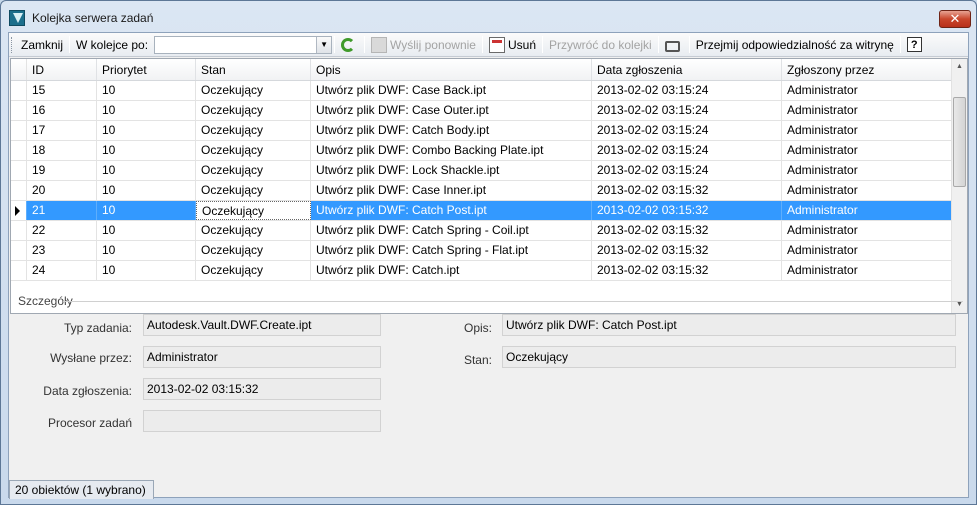 The width and height of the screenshot is (977, 505). I want to click on cell-id: 16, so click(62, 110).